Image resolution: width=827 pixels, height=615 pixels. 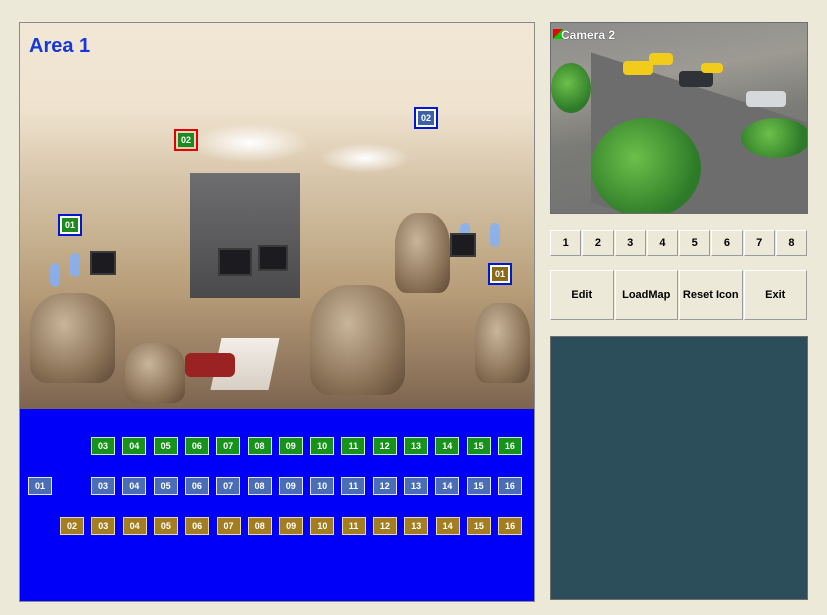 What do you see at coordinates (72, 526) in the screenshot?
I see `camera-icon-gold-02: 02` at bounding box center [72, 526].